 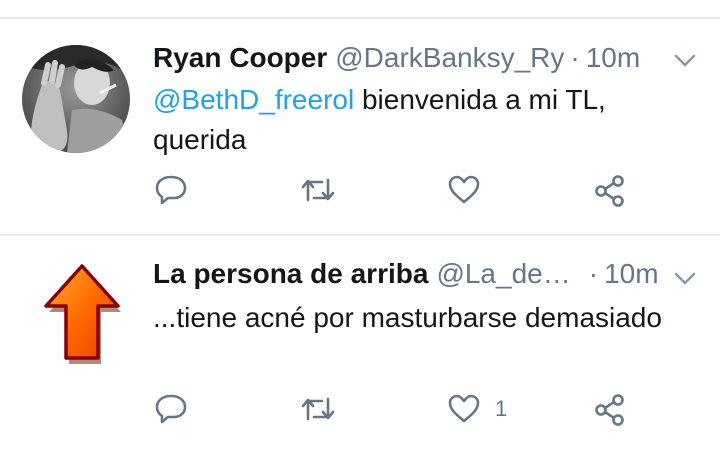 I want to click on like-button: 1, so click(x=477, y=409).